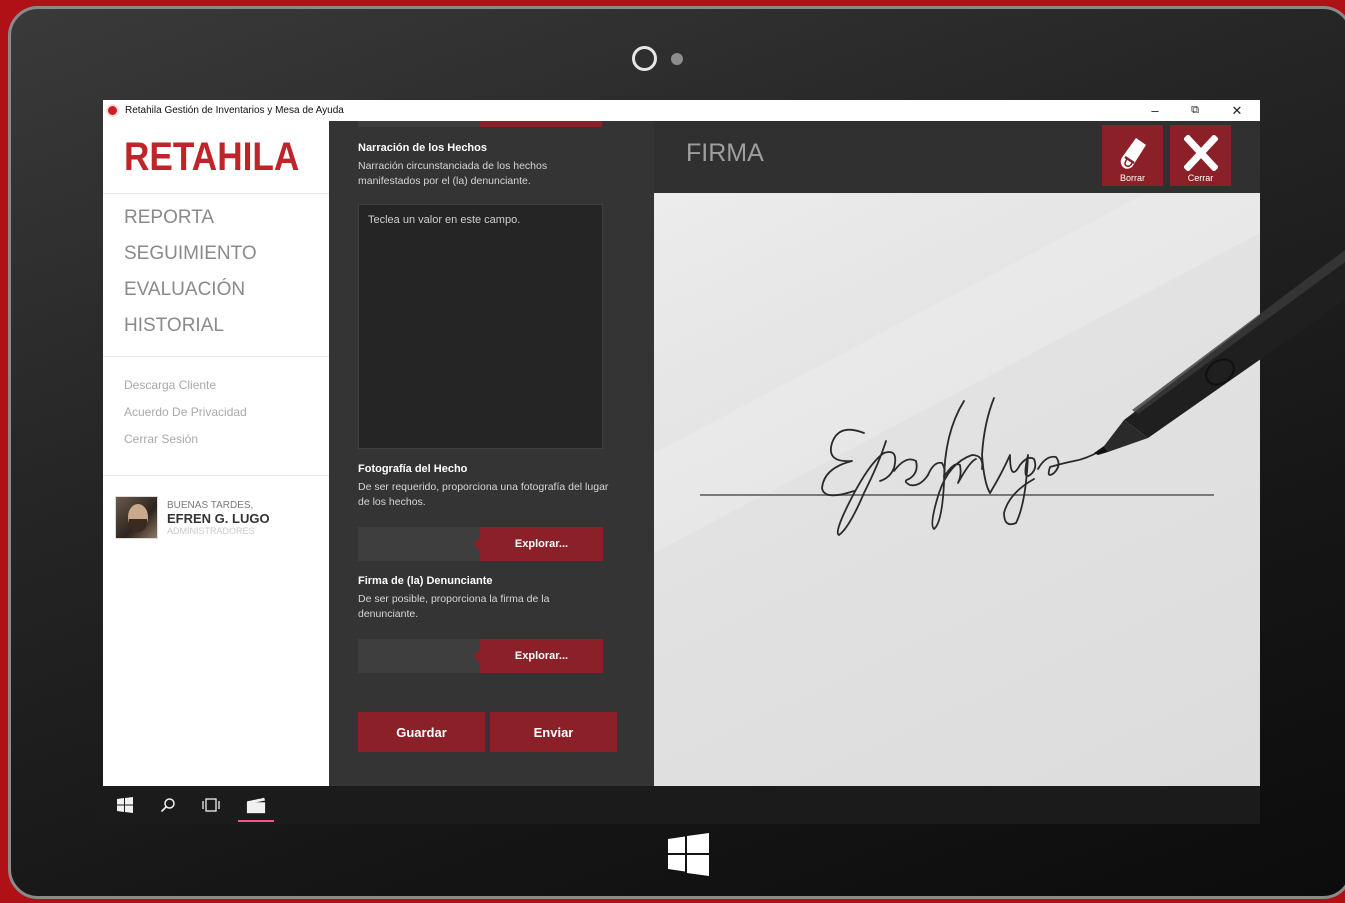 The image size is (1345, 903). I want to click on eraser-icon, so click(1133, 153).